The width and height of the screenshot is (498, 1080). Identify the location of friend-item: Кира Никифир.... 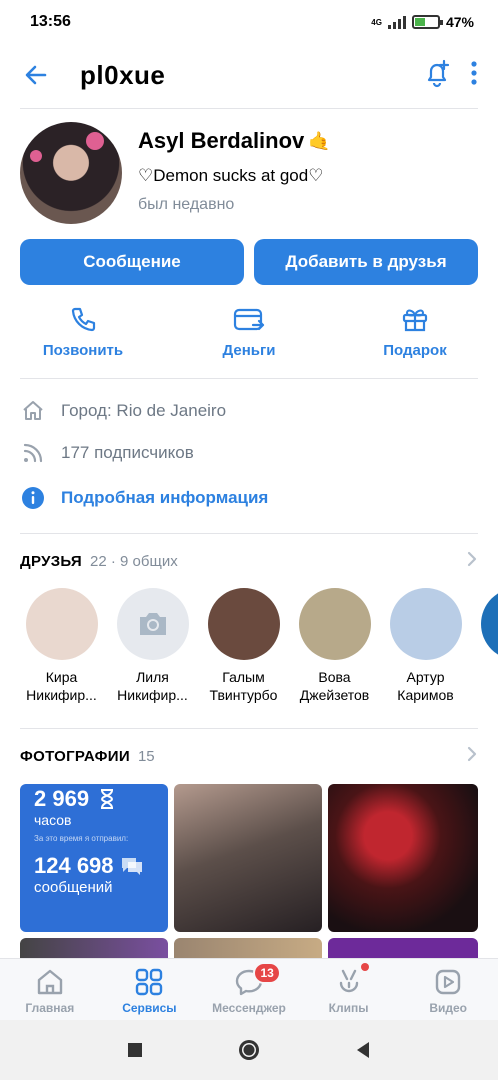
(61, 648).